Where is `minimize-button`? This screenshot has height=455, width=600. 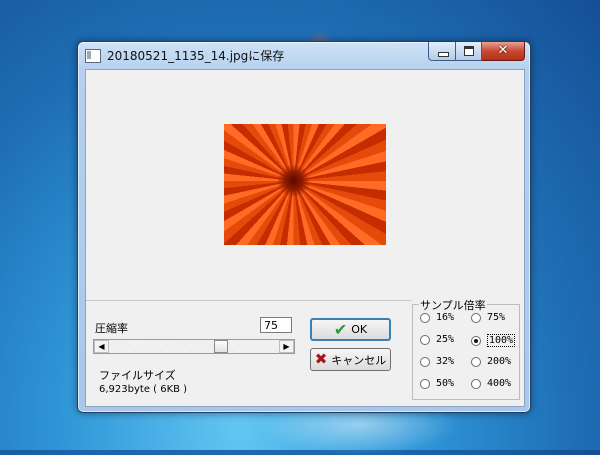
minimize-button is located at coordinates (442, 51).